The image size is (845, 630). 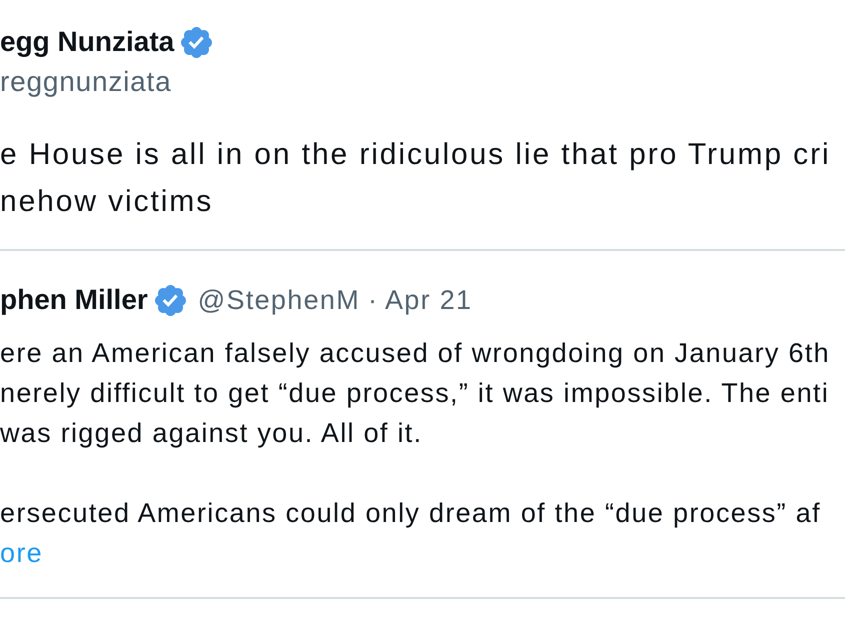 What do you see at coordinates (211, 433) in the screenshot?
I see `quoted-tweet-text: was rigged against you. All of it.` at bounding box center [211, 433].